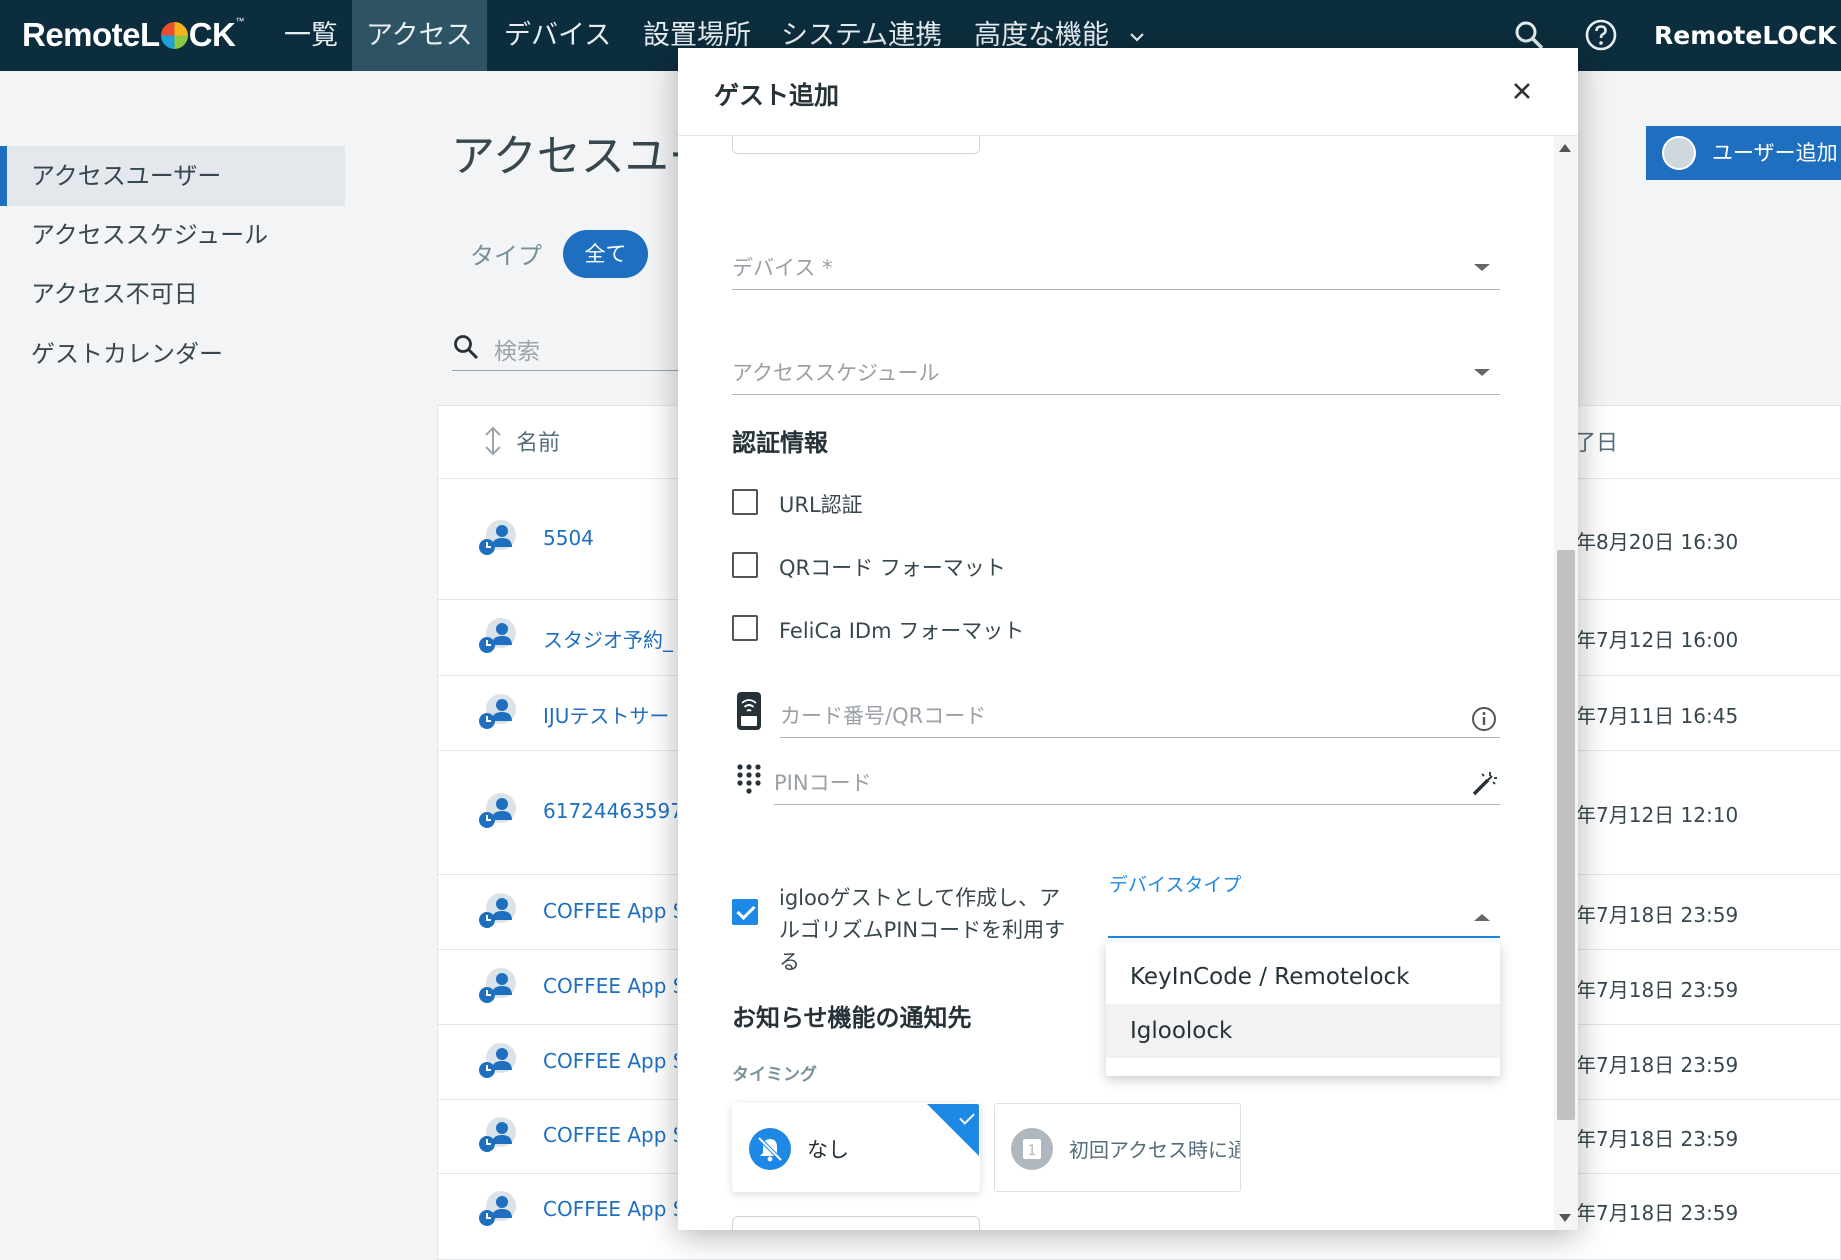  I want to click on device-type-dropdown: KeyInCode / Remotelock Igloolock, so click(1303, 1009).